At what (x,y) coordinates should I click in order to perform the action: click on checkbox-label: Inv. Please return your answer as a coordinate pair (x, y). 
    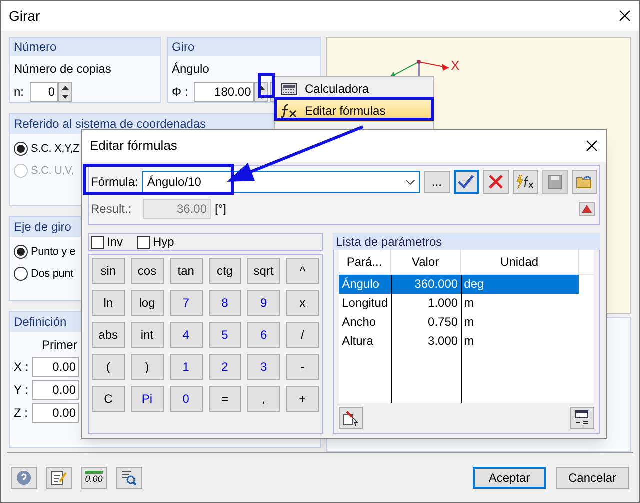
    Looking at the image, I should click on (115, 242).